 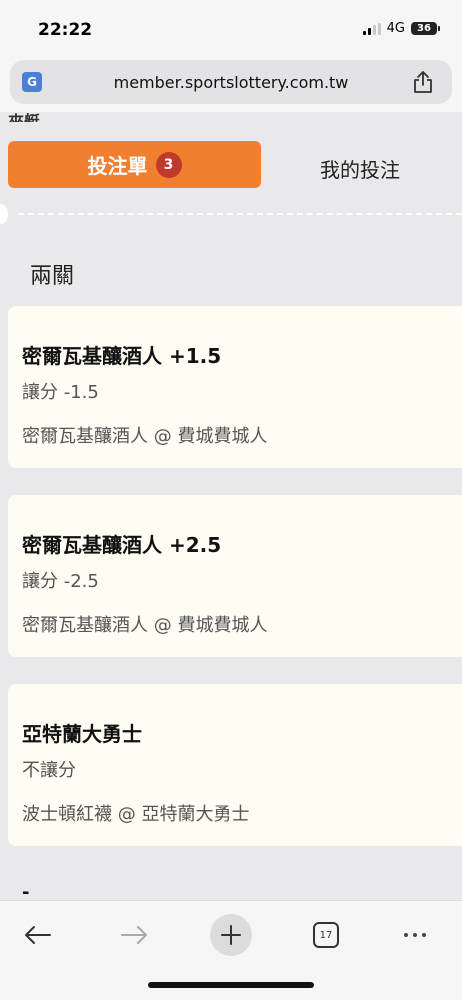 I want to click on forward-arrow-icon, so click(x=134, y=935).